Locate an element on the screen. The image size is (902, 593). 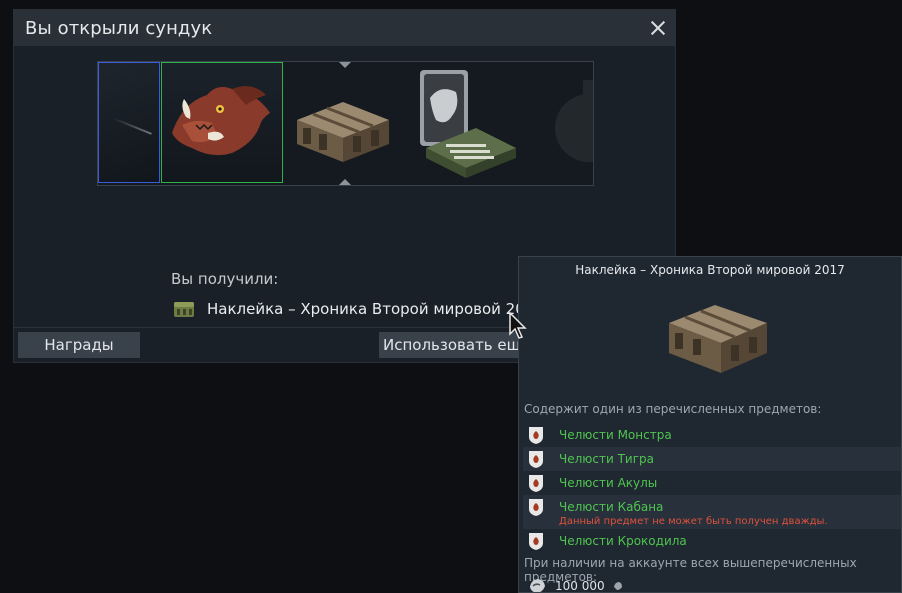
list-item: Челюсти Крокодила is located at coordinates (712, 541).